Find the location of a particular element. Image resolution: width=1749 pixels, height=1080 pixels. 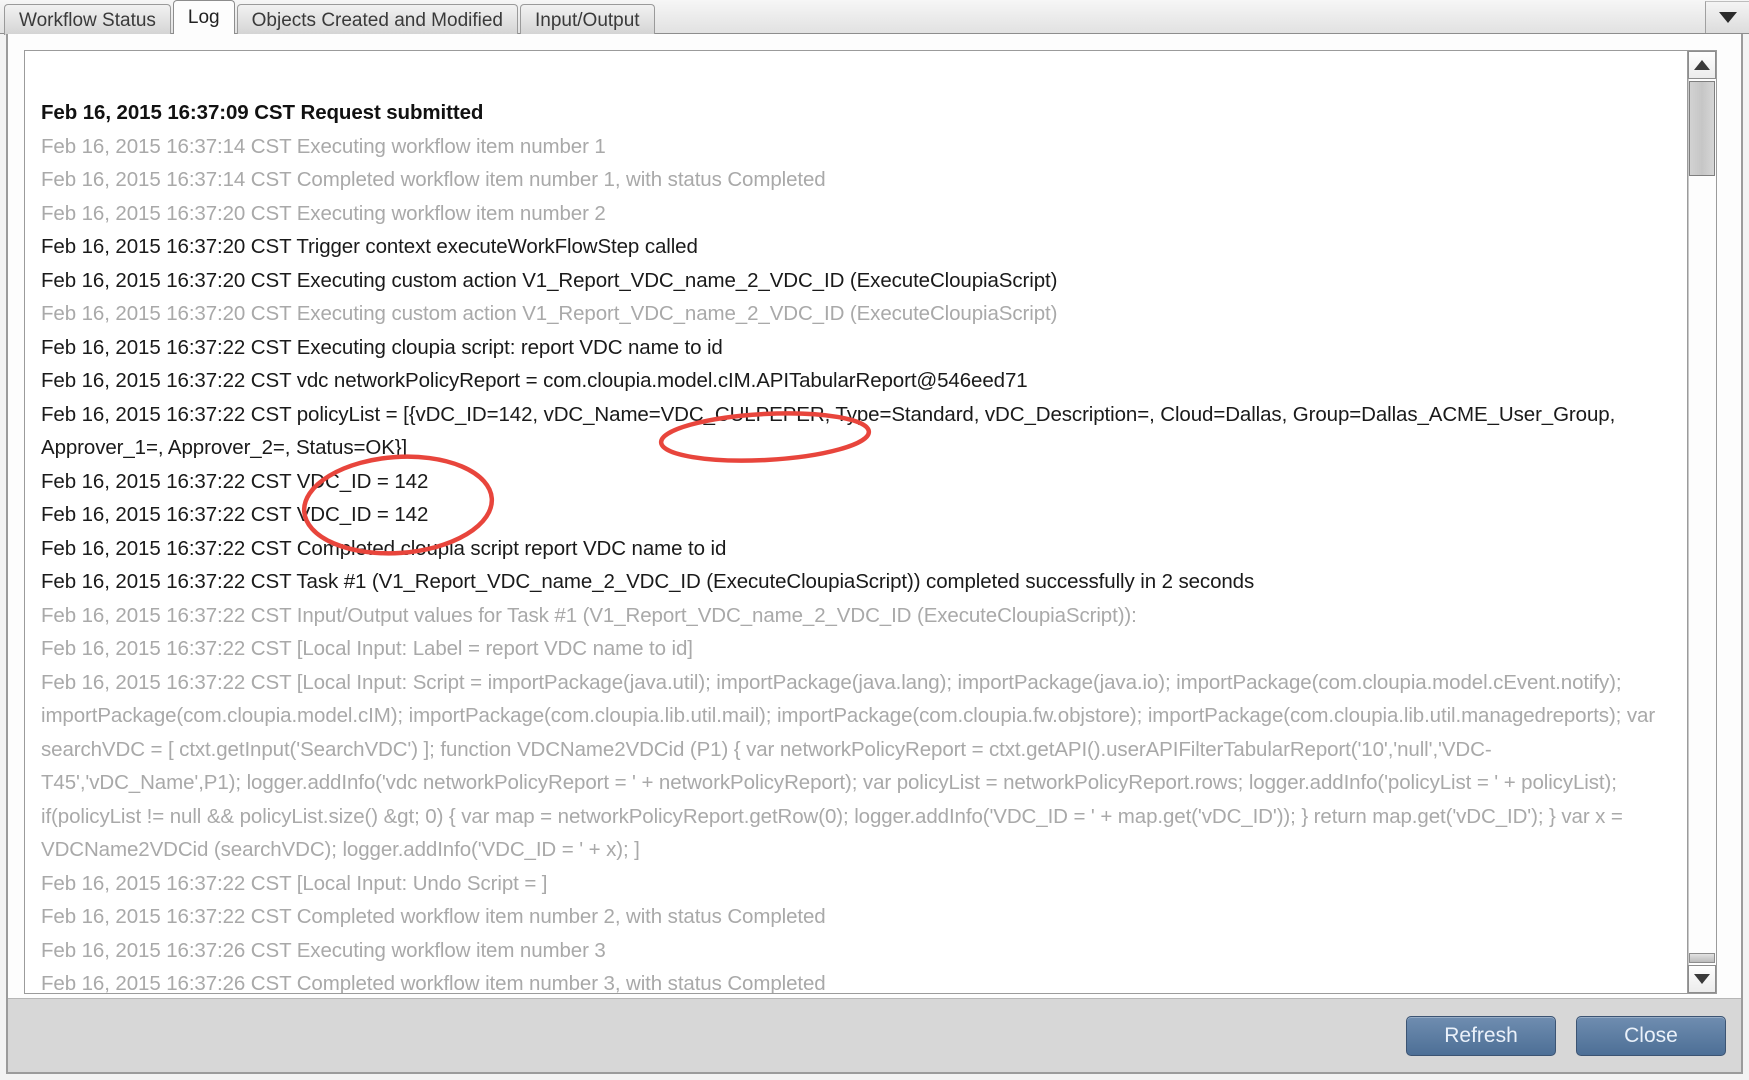

close-button-label: Close is located at coordinates (1651, 1035).